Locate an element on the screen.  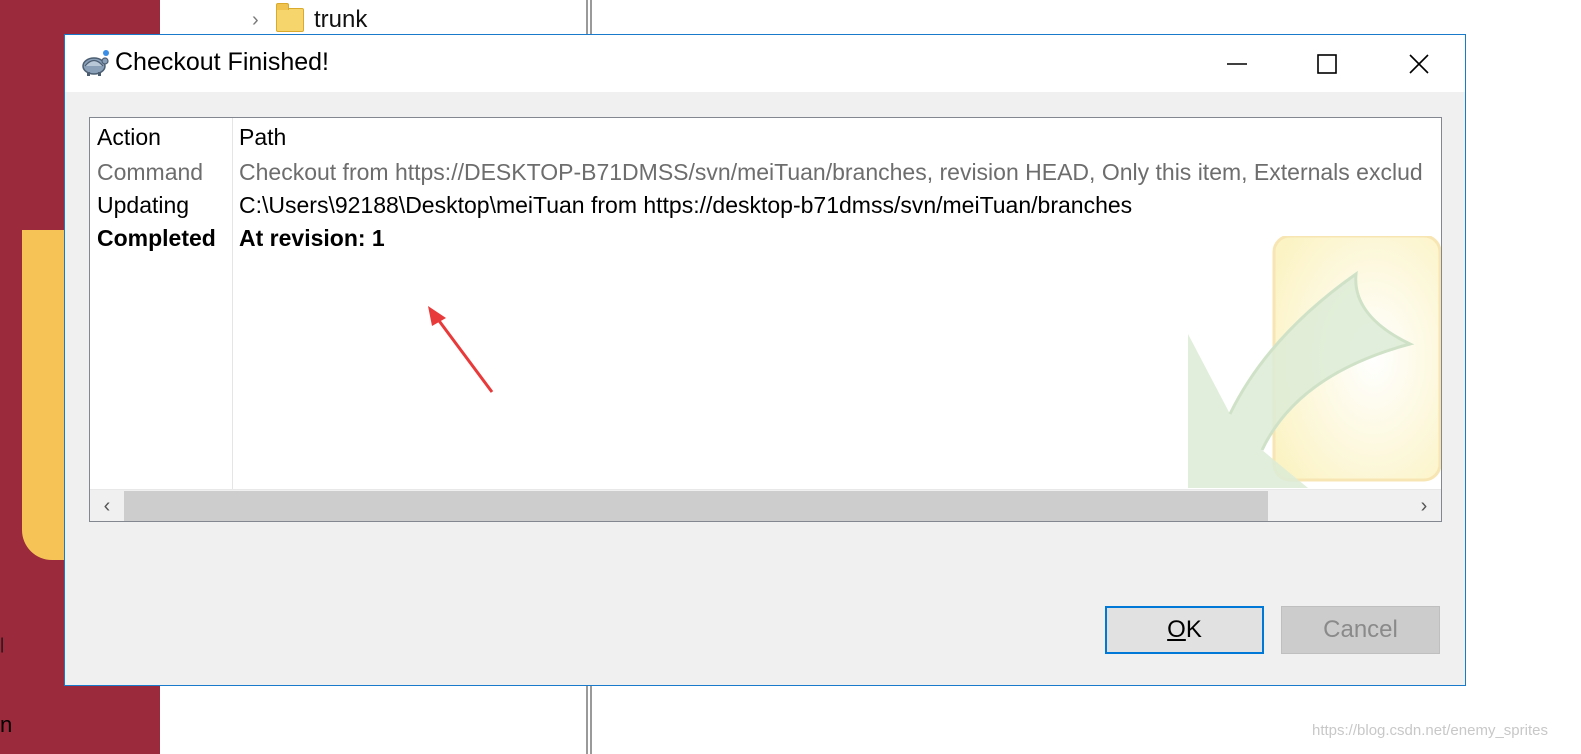
title-bar: Checkout Finished! is located at coordinates (765, 63).